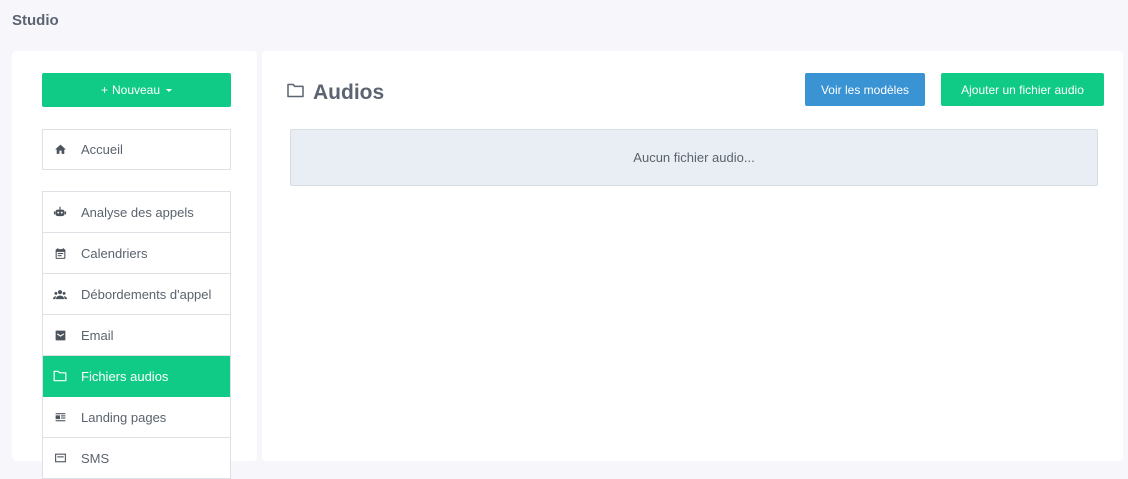 The width and height of the screenshot is (1128, 479). Describe the element at coordinates (60, 294) in the screenshot. I see `people-icon` at that location.